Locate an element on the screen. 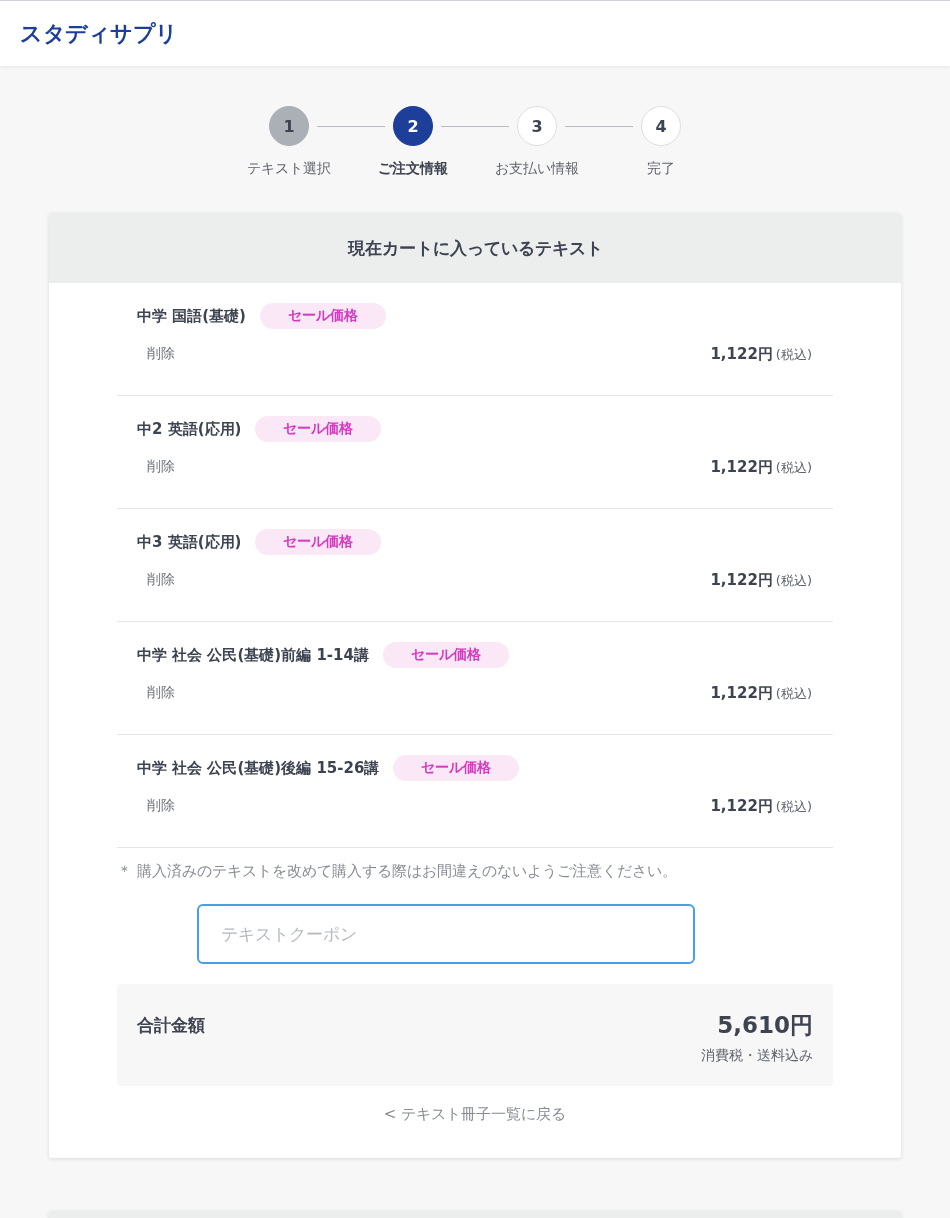  item-name: 中学 社会 公民(基礎)前編 1-14講 is located at coordinates (253, 655).